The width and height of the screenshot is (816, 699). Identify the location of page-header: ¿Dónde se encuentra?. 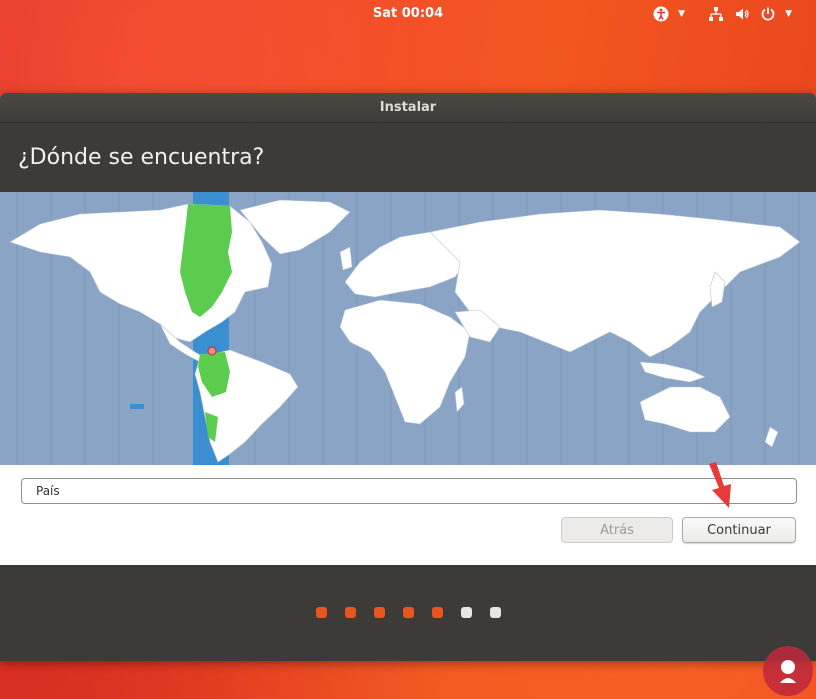
(408, 158).